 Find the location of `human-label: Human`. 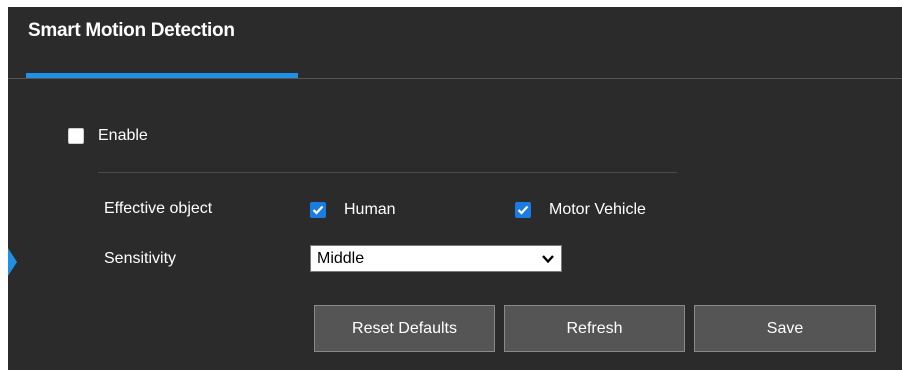

human-label: Human is located at coordinates (370, 209).